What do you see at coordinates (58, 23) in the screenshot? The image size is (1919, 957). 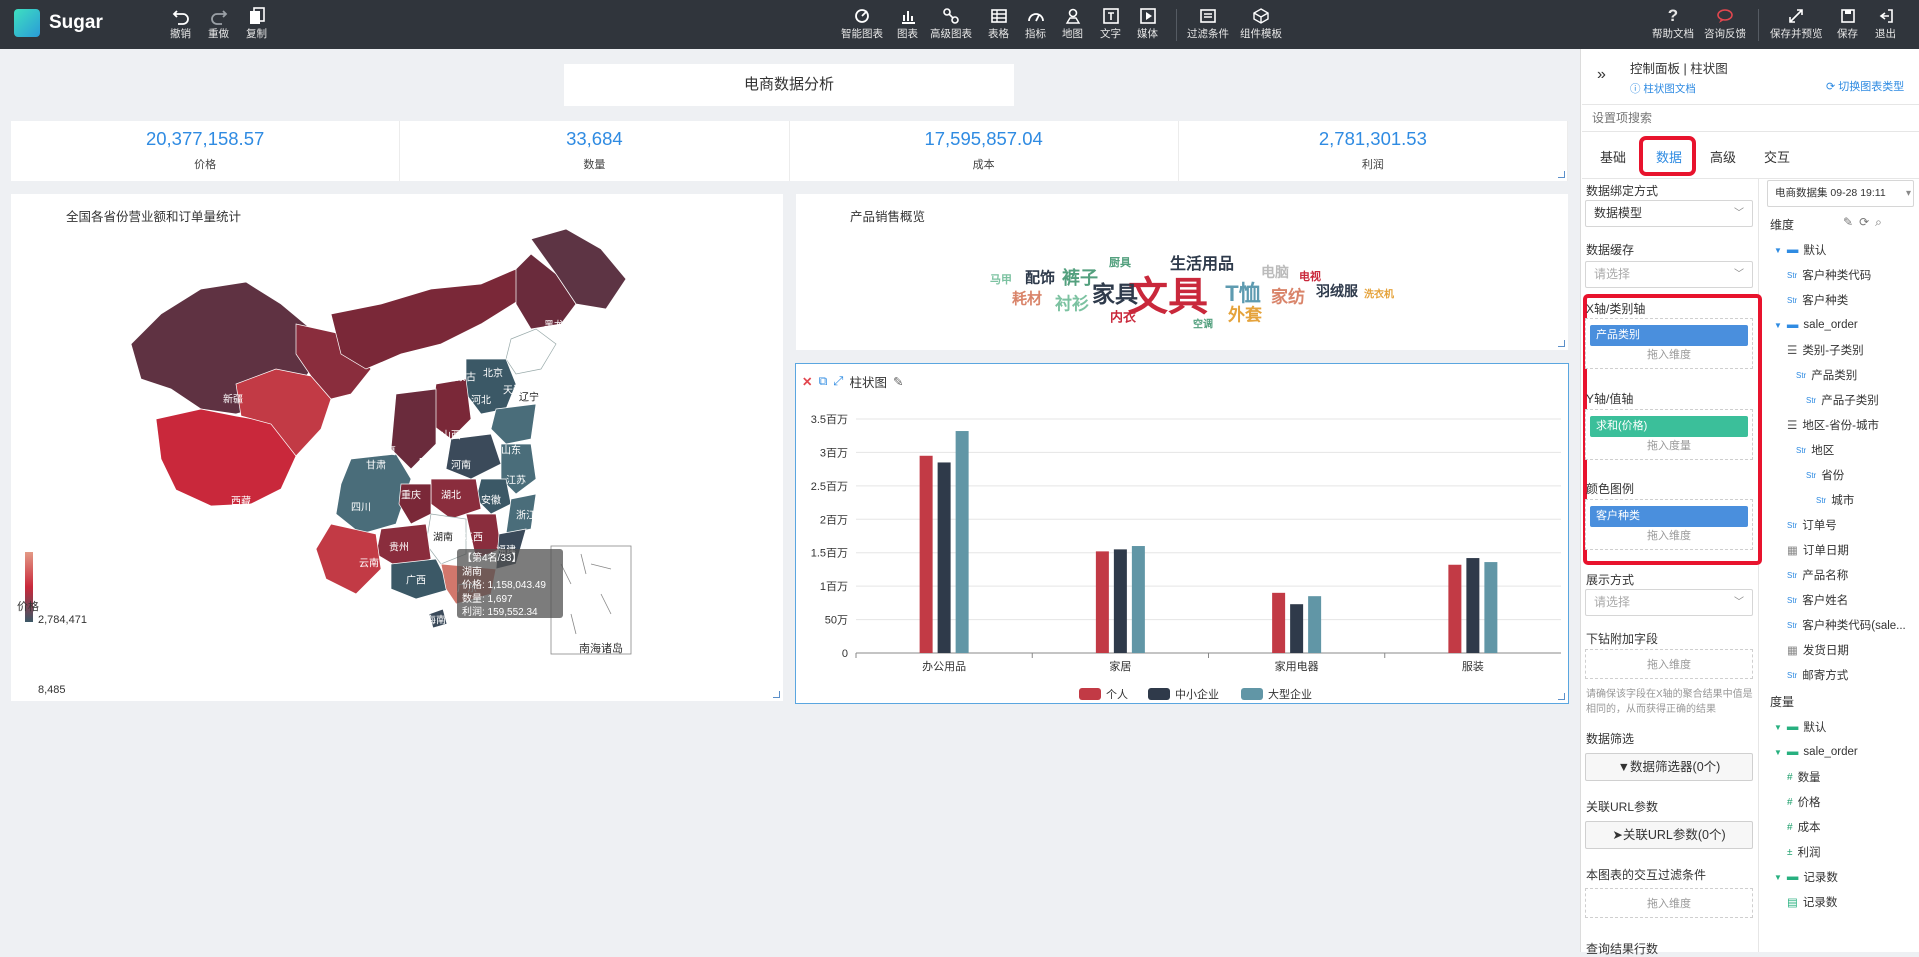 I see `app-logo: Sugar` at bounding box center [58, 23].